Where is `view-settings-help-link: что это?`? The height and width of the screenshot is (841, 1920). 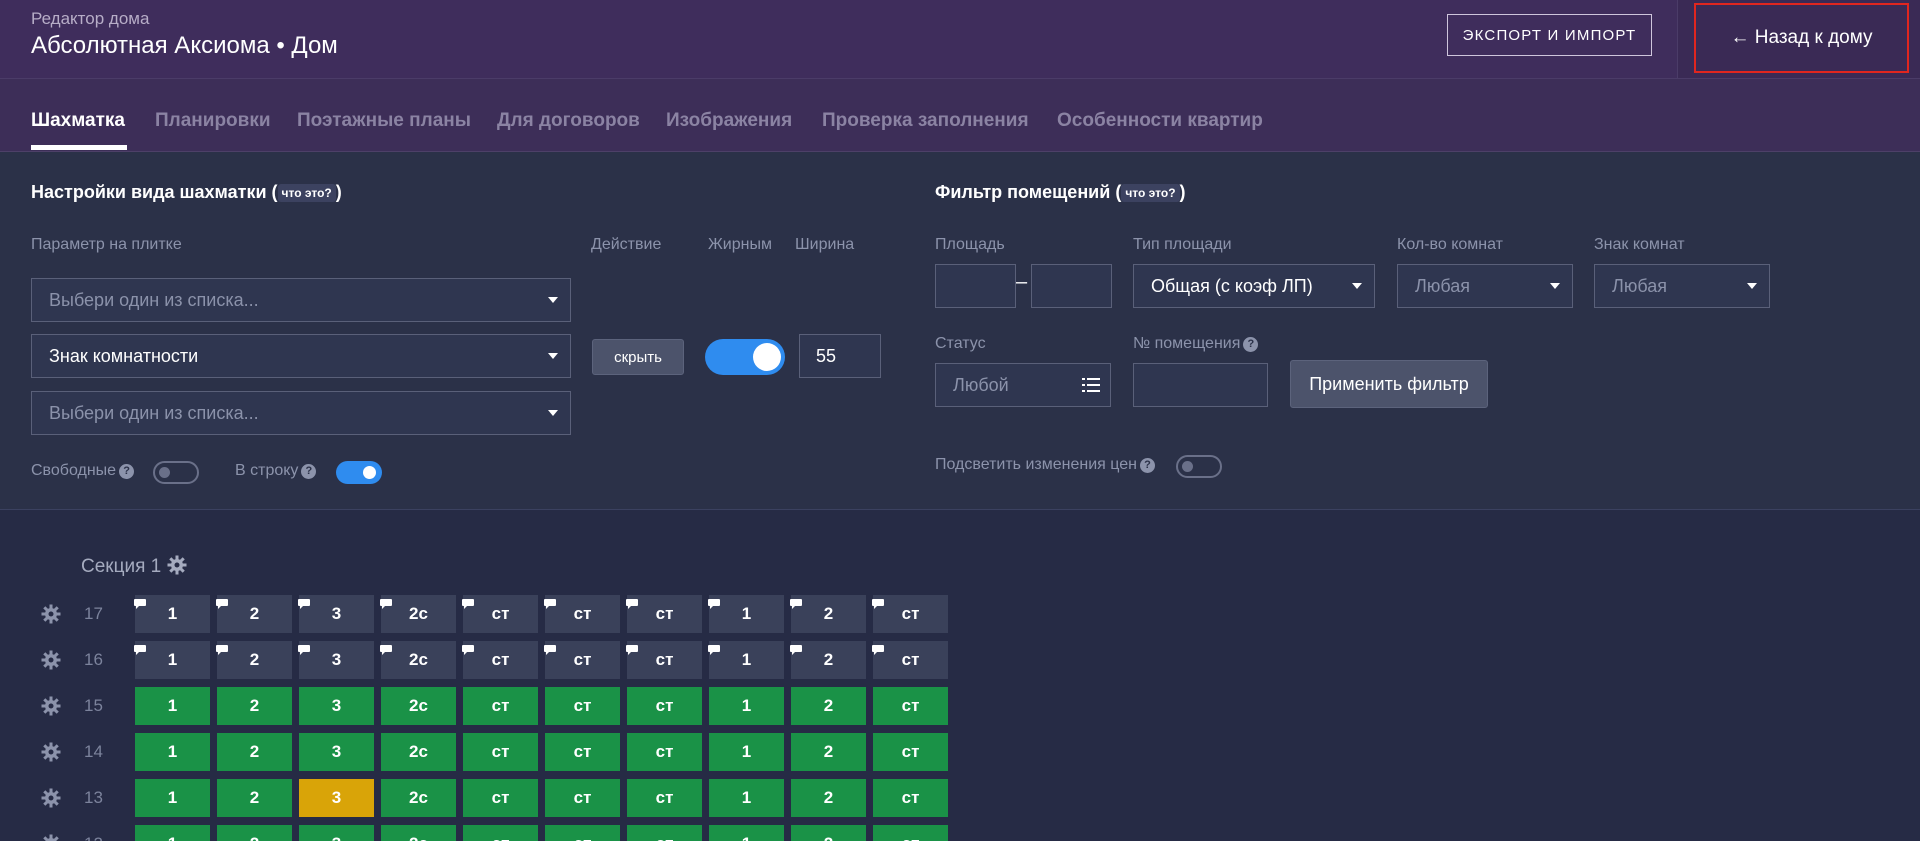 view-settings-help-link: что это? is located at coordinates (306, 193).